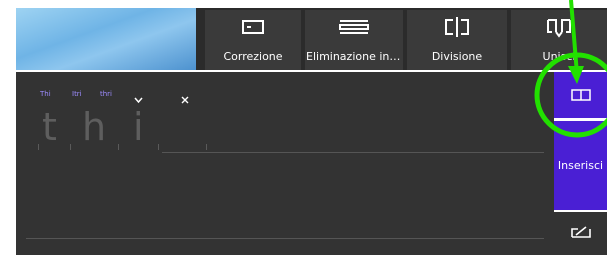 The height and width of the screenshot is (255, 607). Describe the element at coordinates (253, 56) in the screenshot. I see `correction-label: Correzione` at that location.